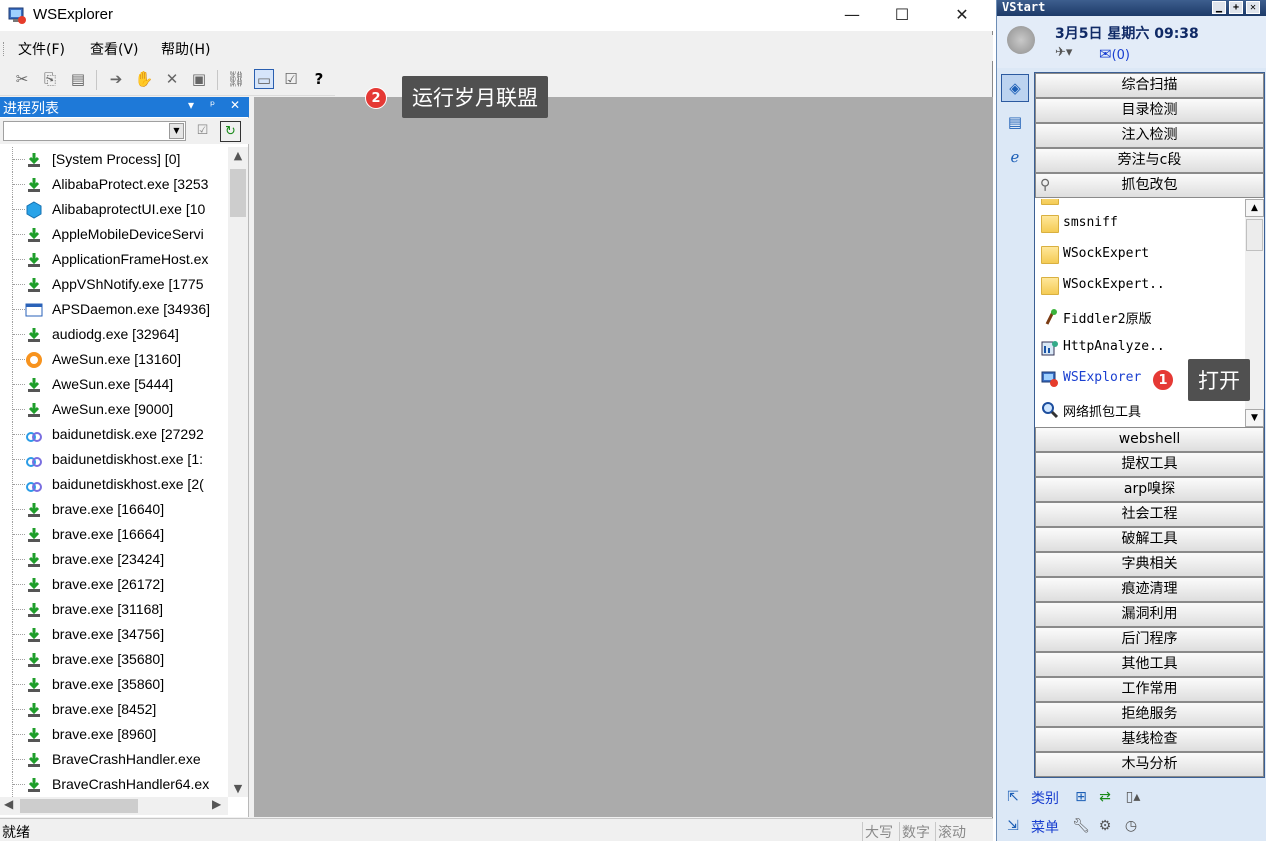 Image resolution: width=1266 pixels, height=841 pixels. I want to click on scroll-left-icon: ◀, so click(8, 804).